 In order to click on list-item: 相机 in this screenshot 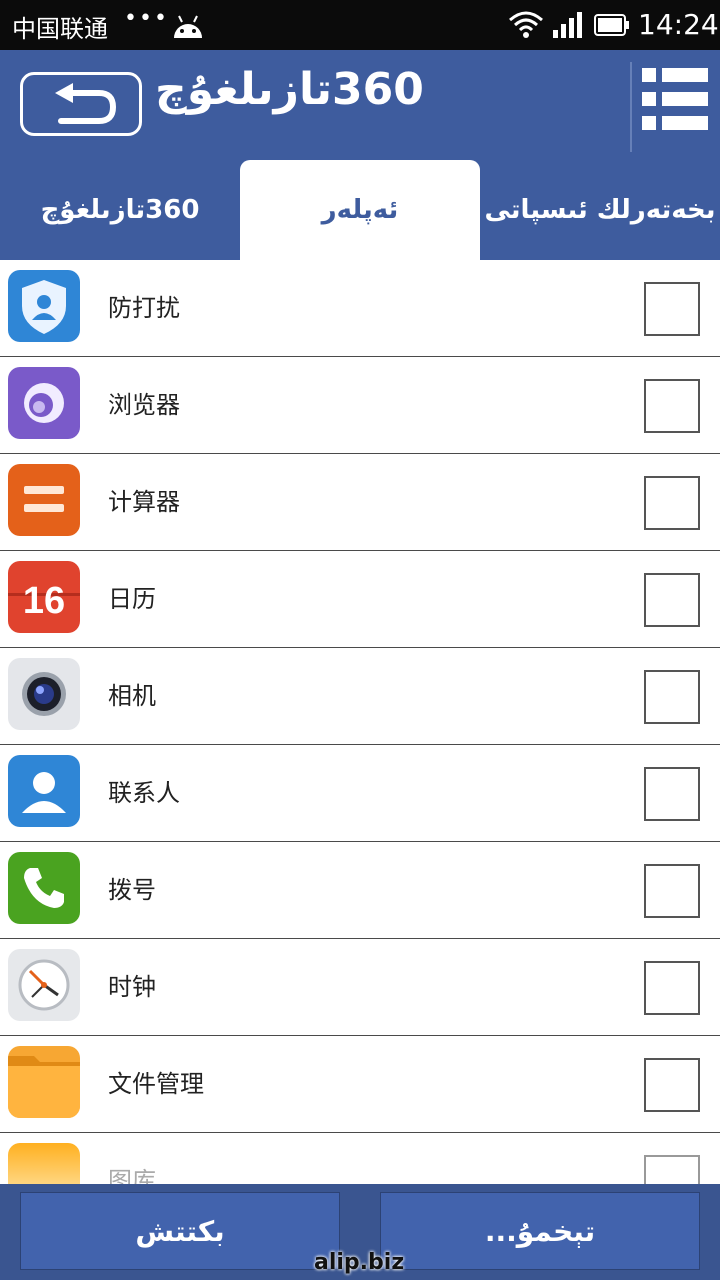, I will do `click(360, 696)`.